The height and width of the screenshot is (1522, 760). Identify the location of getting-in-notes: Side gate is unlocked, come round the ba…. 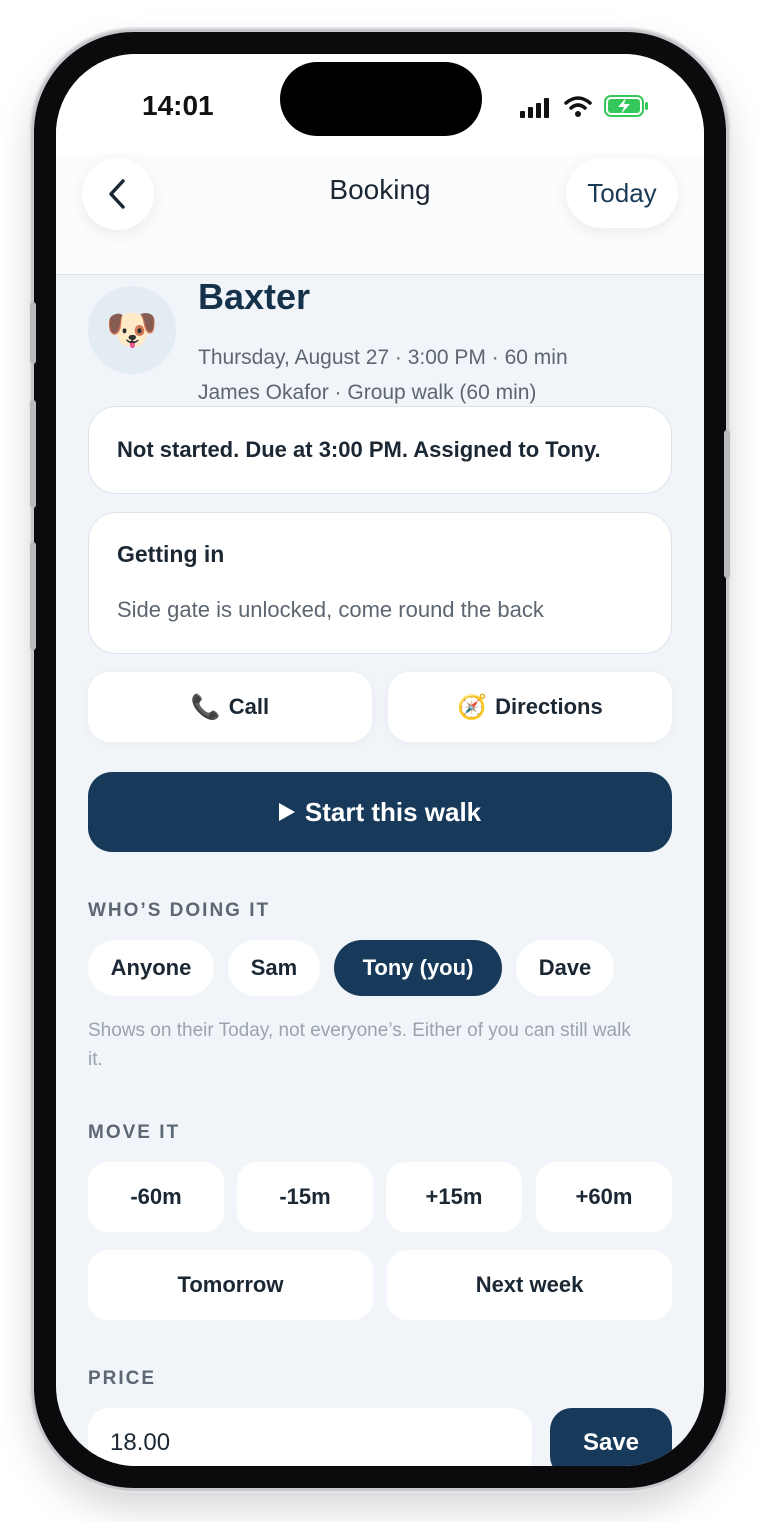
(330, 609).